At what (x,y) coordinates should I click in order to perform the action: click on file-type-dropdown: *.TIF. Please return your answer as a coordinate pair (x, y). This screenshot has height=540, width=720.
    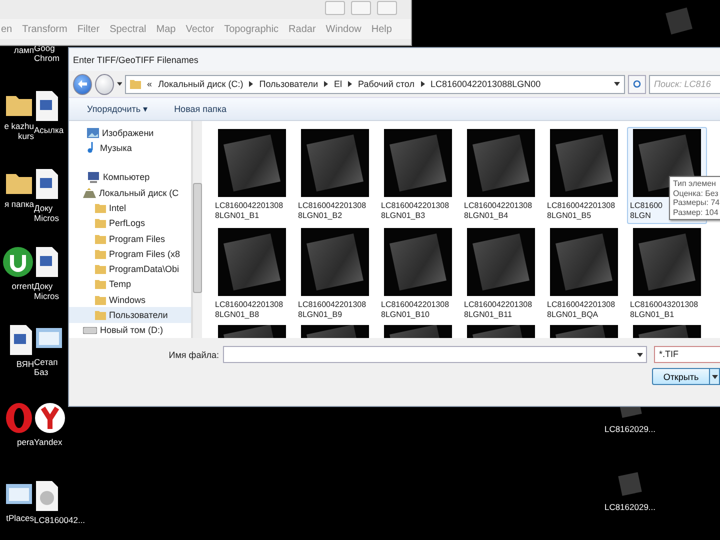
    Looking at the image, I should click on (687, 354).